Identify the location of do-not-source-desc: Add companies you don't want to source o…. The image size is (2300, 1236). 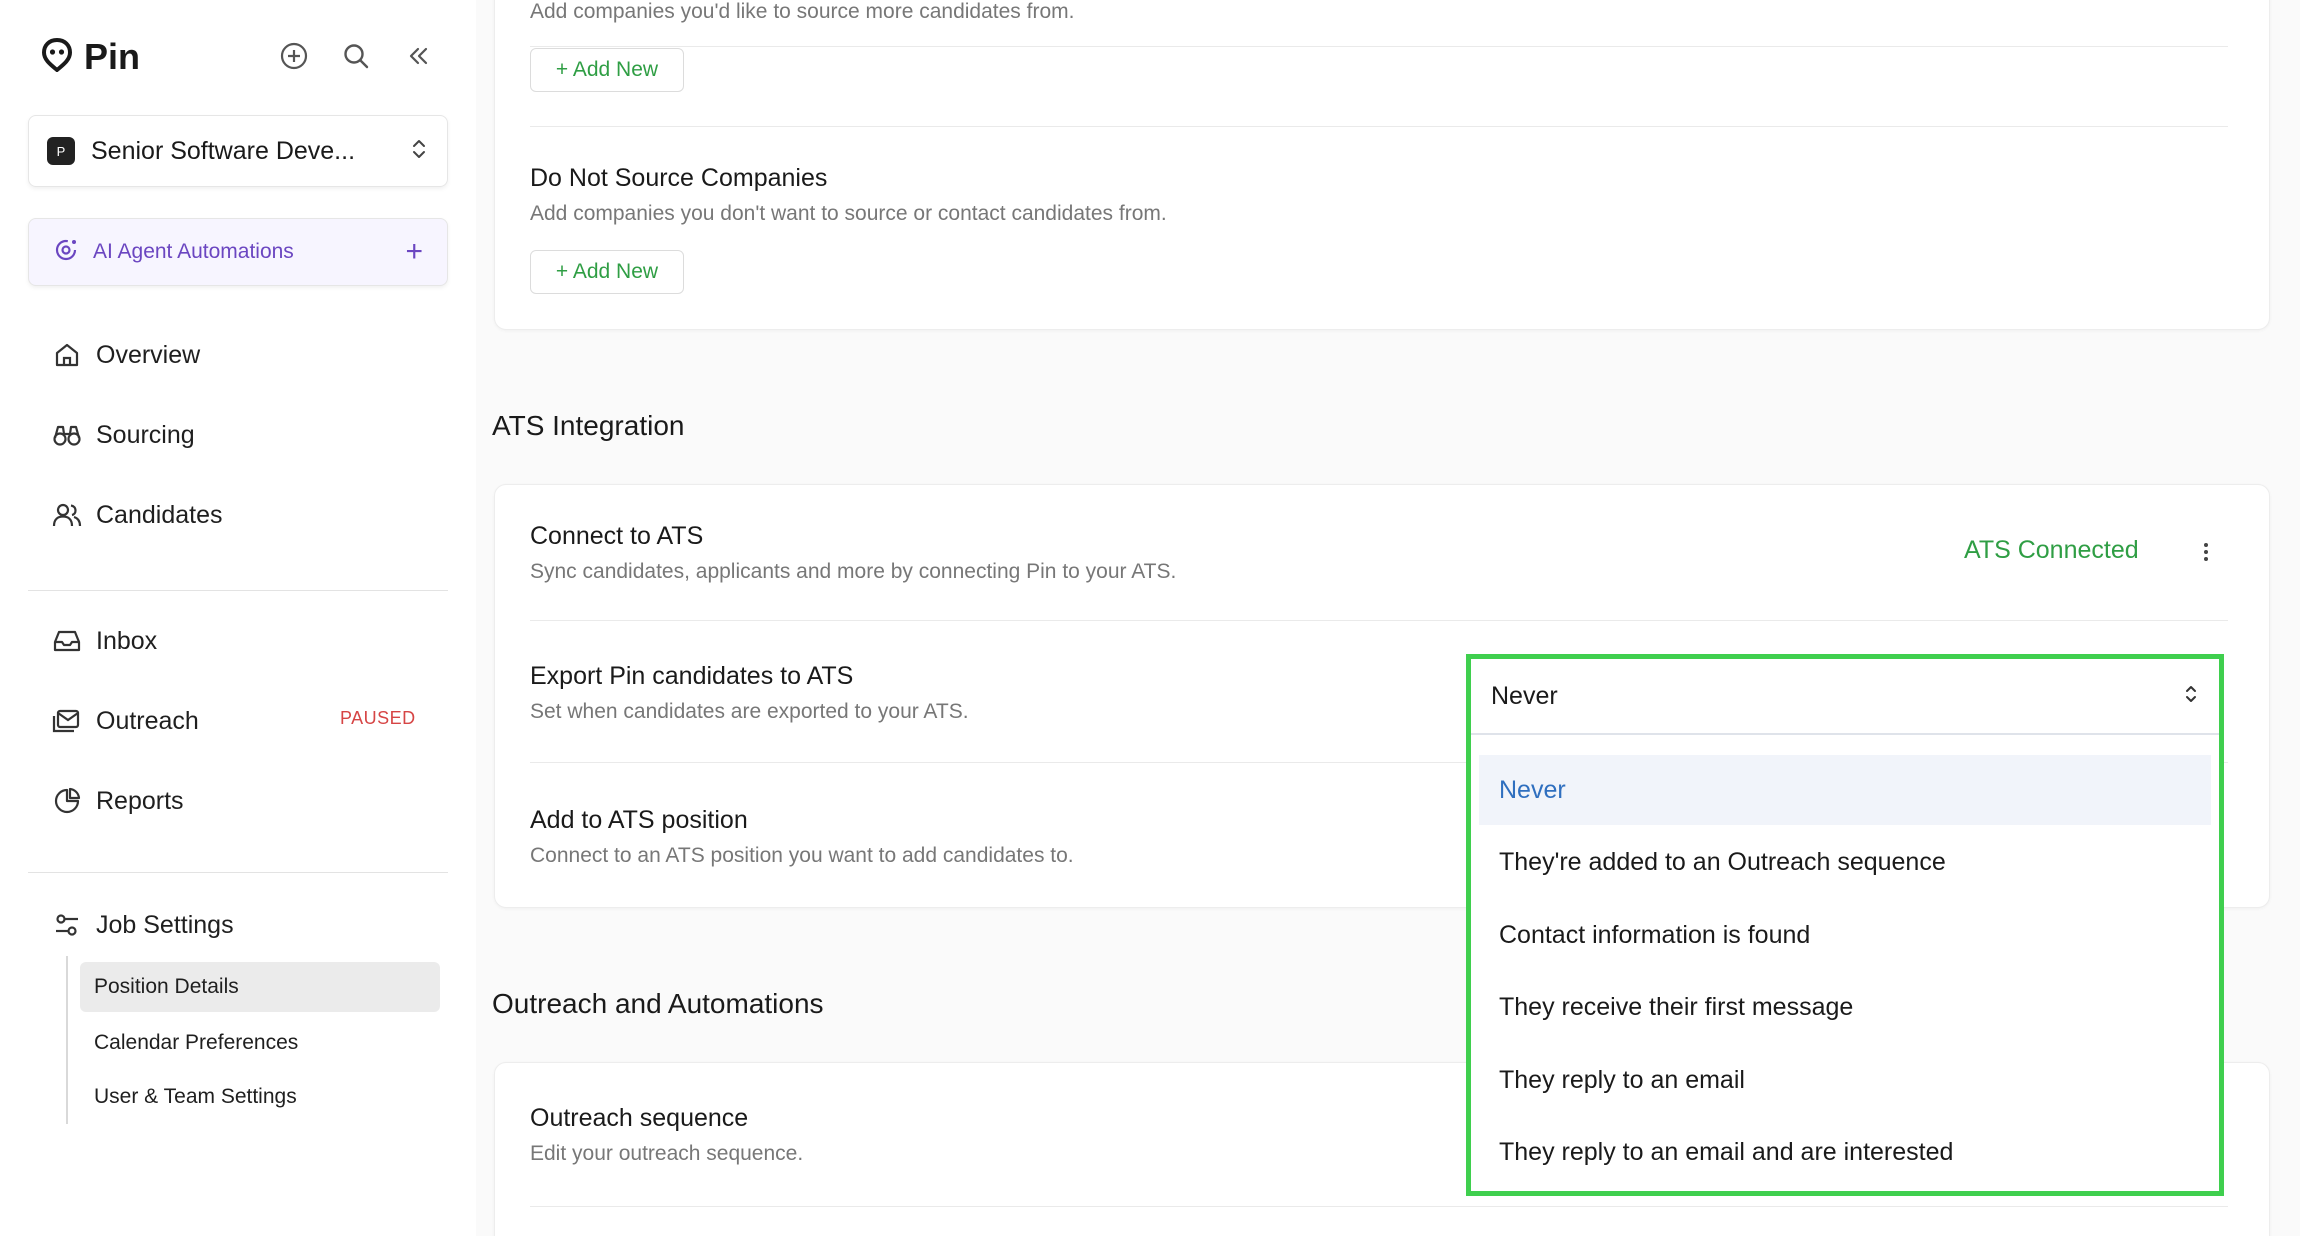
(848, 213).